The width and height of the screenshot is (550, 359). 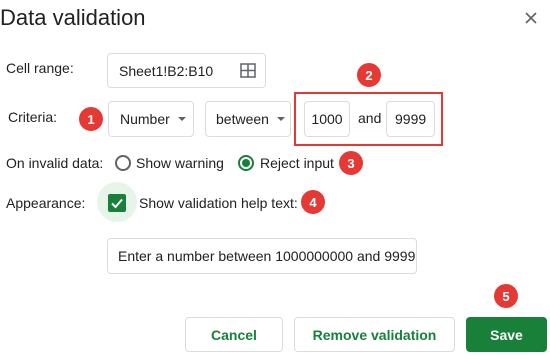 What do you see at coordinates (297, 163) in the screenshot?
I see `reject-input-label: Reject input` at bounding box center [297, 163].